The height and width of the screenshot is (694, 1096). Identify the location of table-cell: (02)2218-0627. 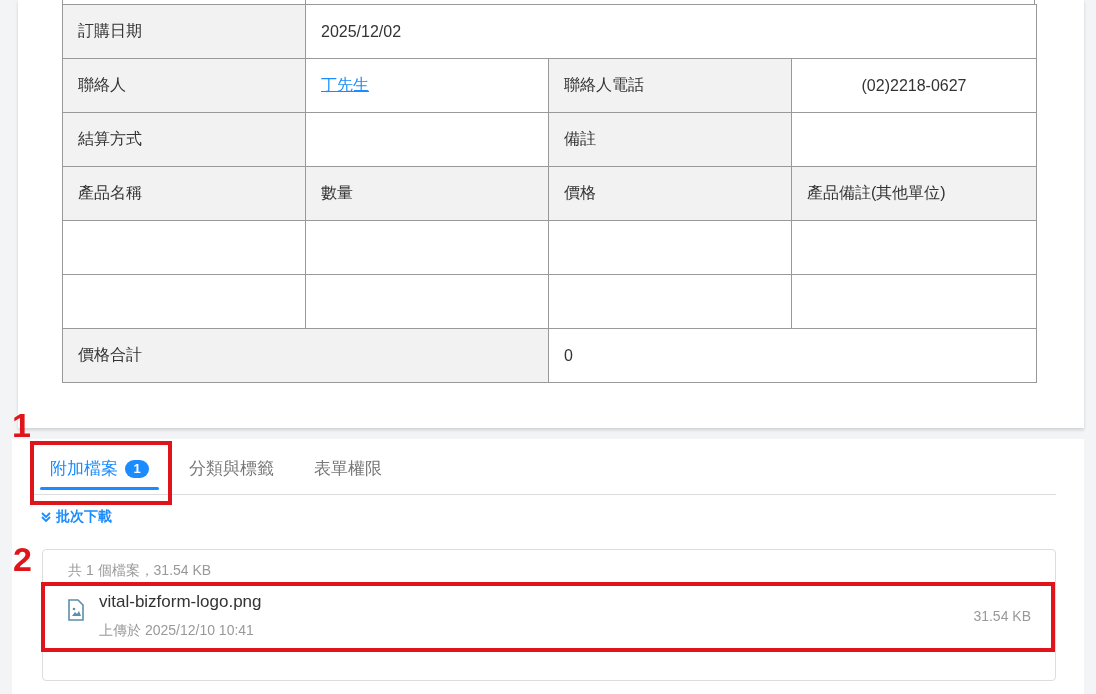
(914, 85).